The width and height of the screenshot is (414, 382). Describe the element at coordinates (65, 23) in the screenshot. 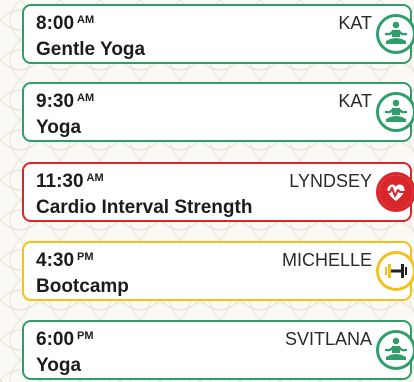

I see `class-time: 8:00 AM` at that location.